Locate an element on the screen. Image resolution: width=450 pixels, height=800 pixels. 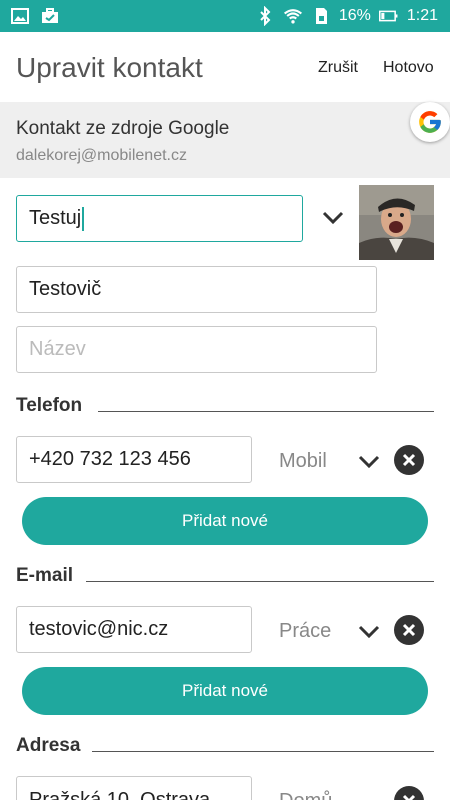
wifi-icon is located at coordinates (292, 16).